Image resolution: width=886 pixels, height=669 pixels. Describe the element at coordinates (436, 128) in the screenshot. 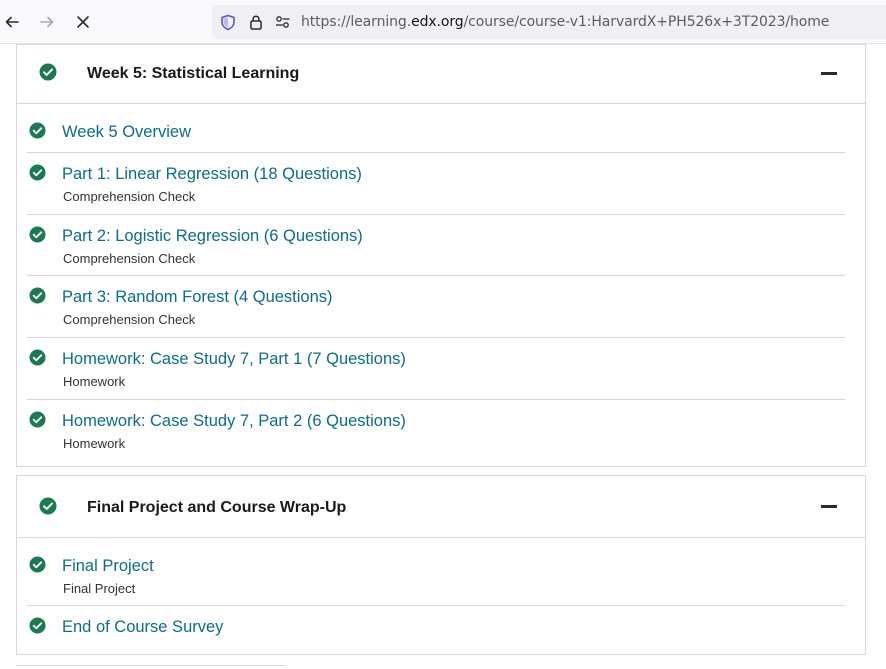

I see `list-item: Week 5 Overview` at that location.